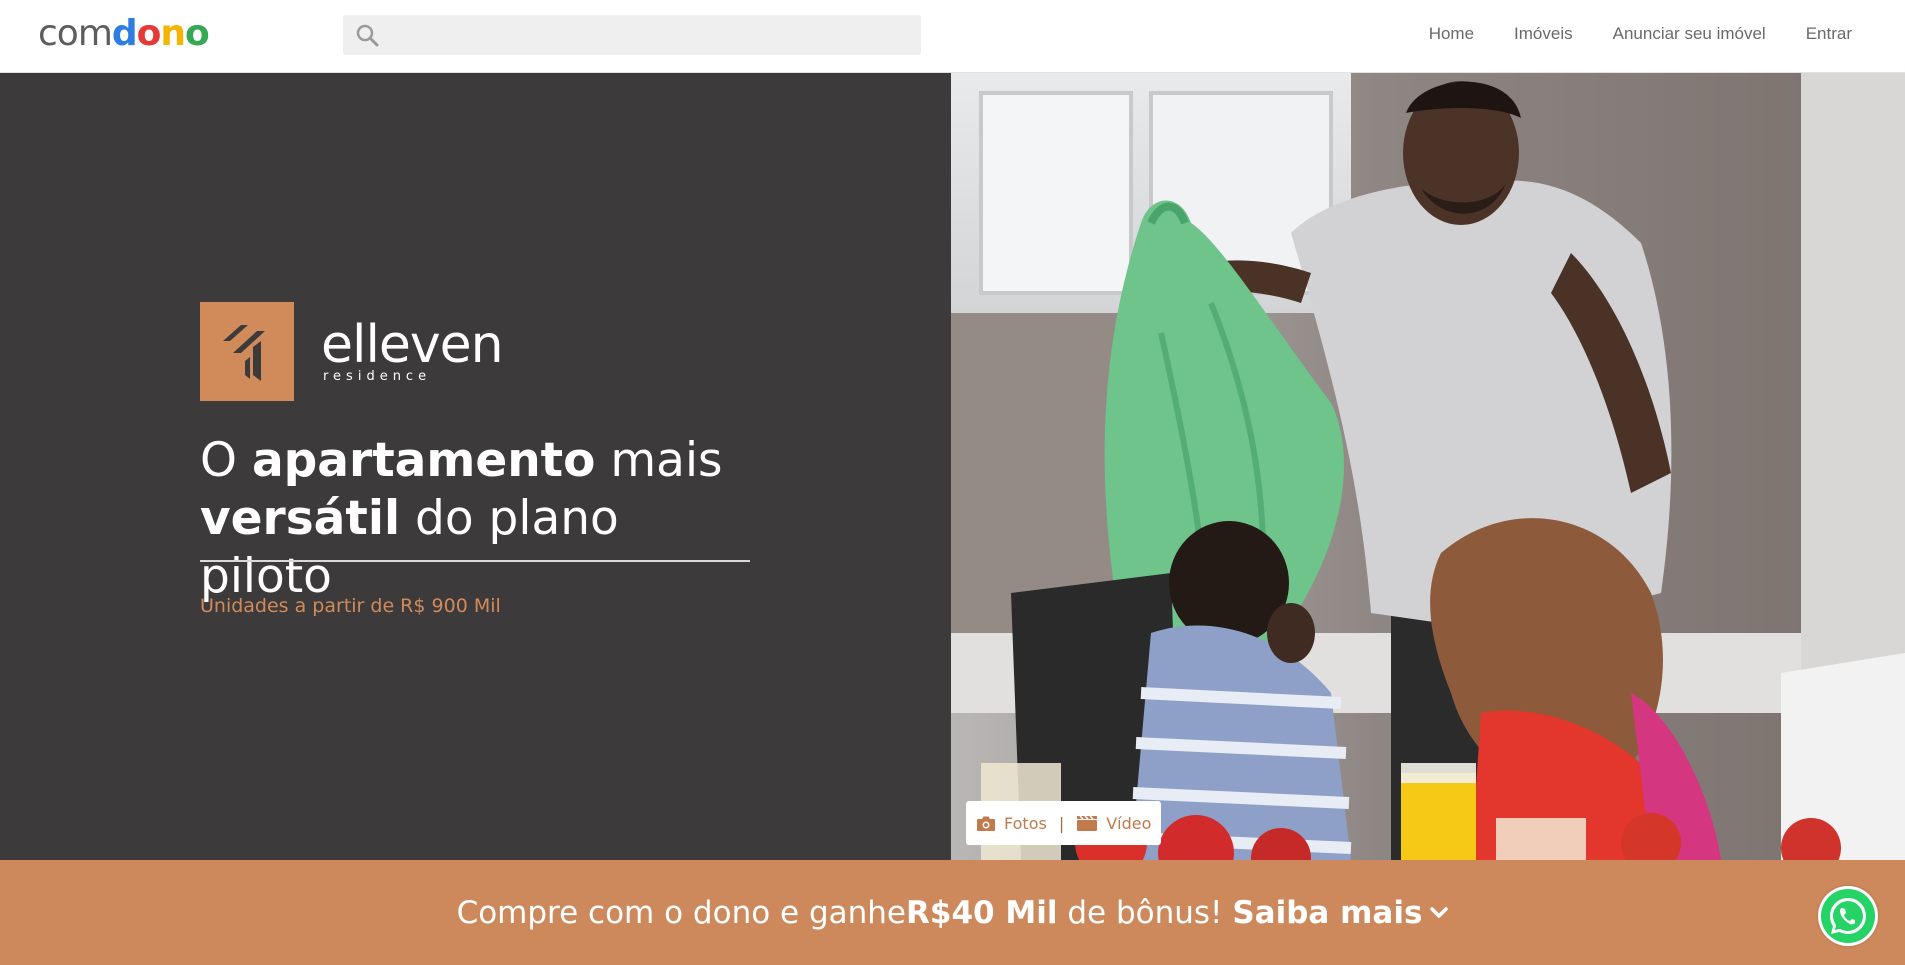  What do you see at coordinates (1327, 913) in the screenshot?
I see `saiba-mais-link: Saiba mais` at bounding box center [1327, 913].